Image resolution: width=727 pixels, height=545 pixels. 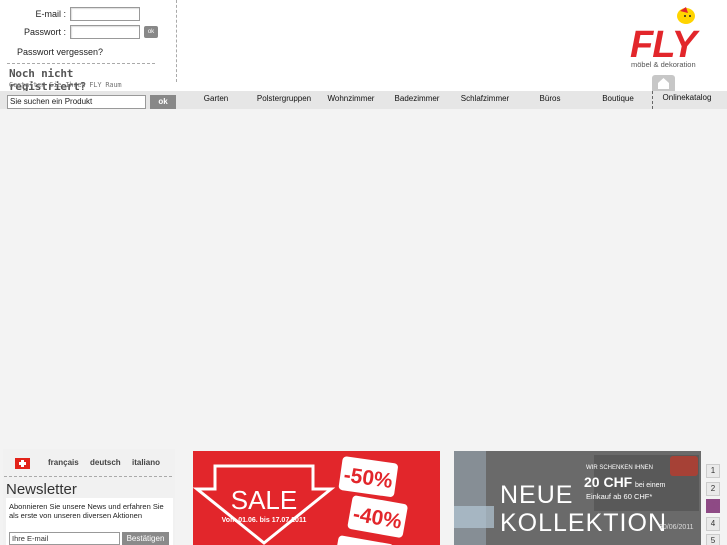 What do you see at coordinates (713, 524) in the screenshot?
I see `pager-item: 4` at bounding box center [713, 524].